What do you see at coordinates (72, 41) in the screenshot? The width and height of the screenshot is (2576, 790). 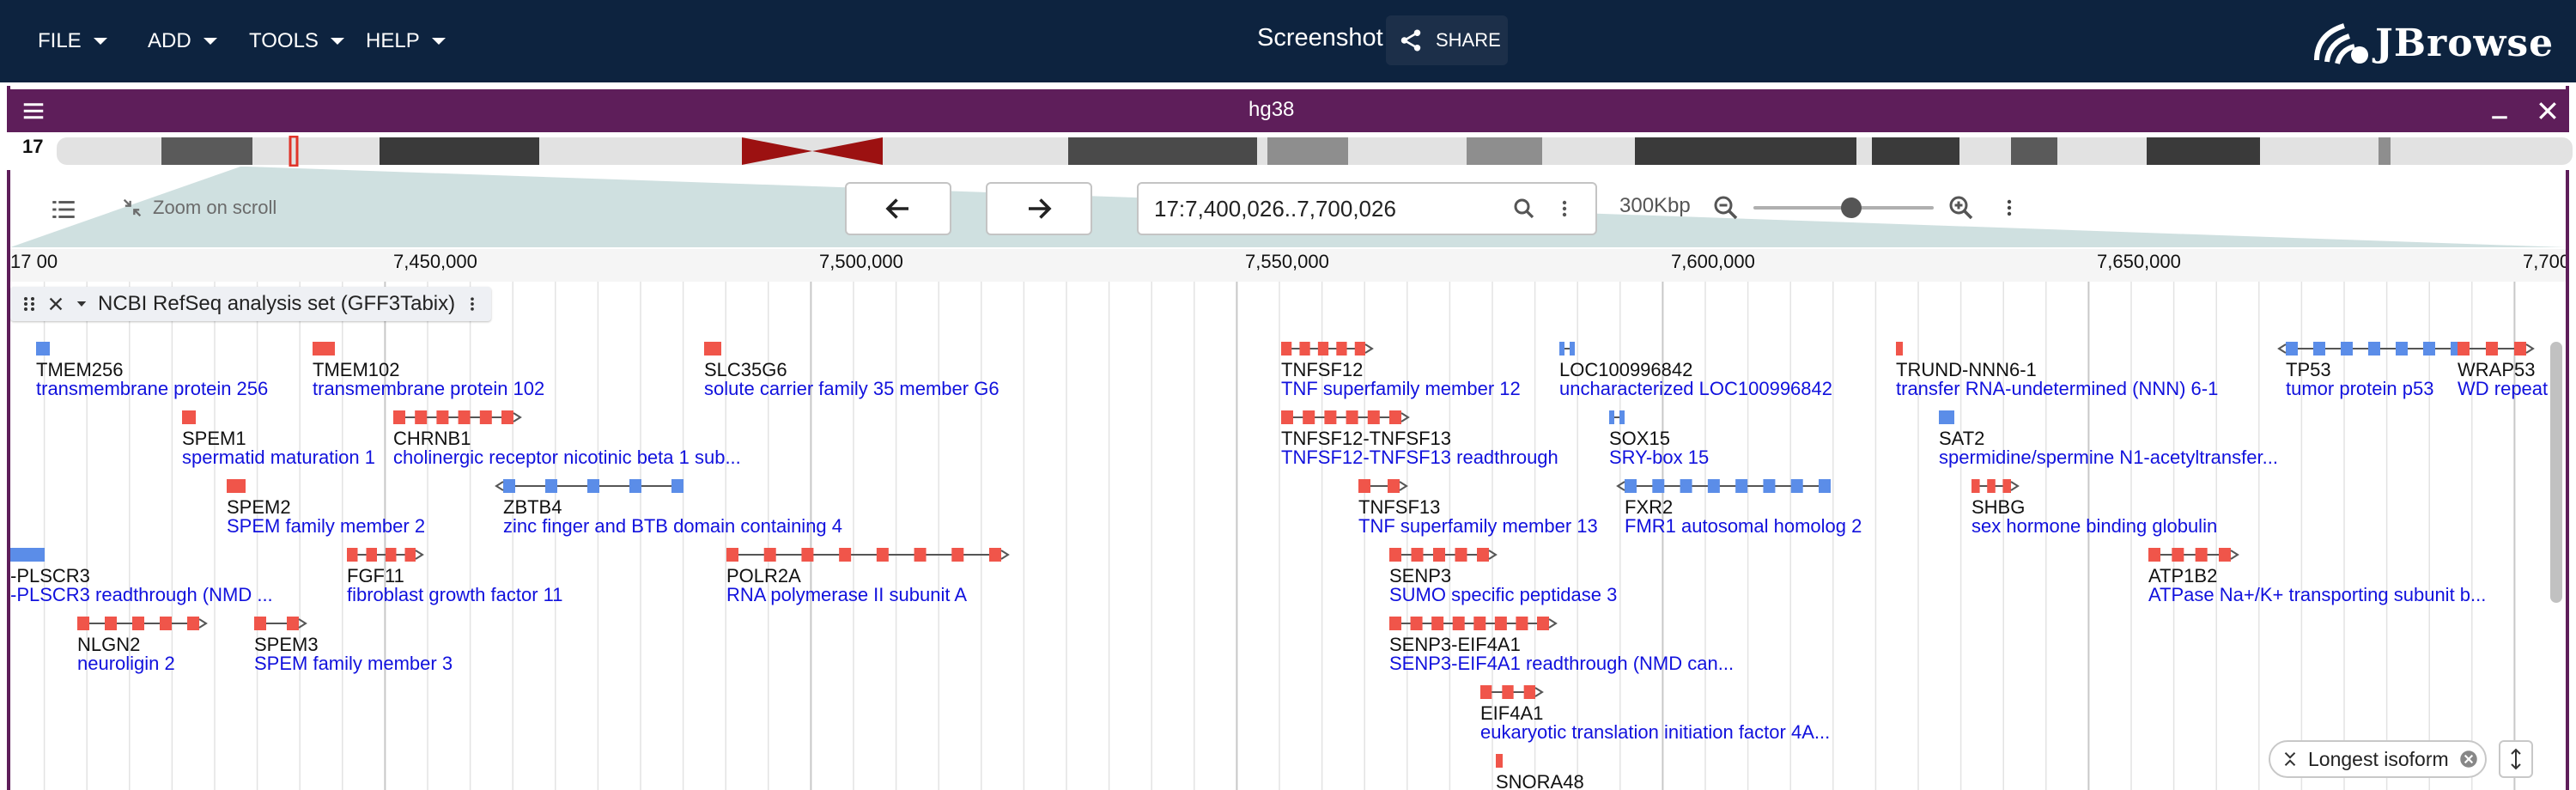 I see `menu-file: FILE` at bounding box center [72, 41].